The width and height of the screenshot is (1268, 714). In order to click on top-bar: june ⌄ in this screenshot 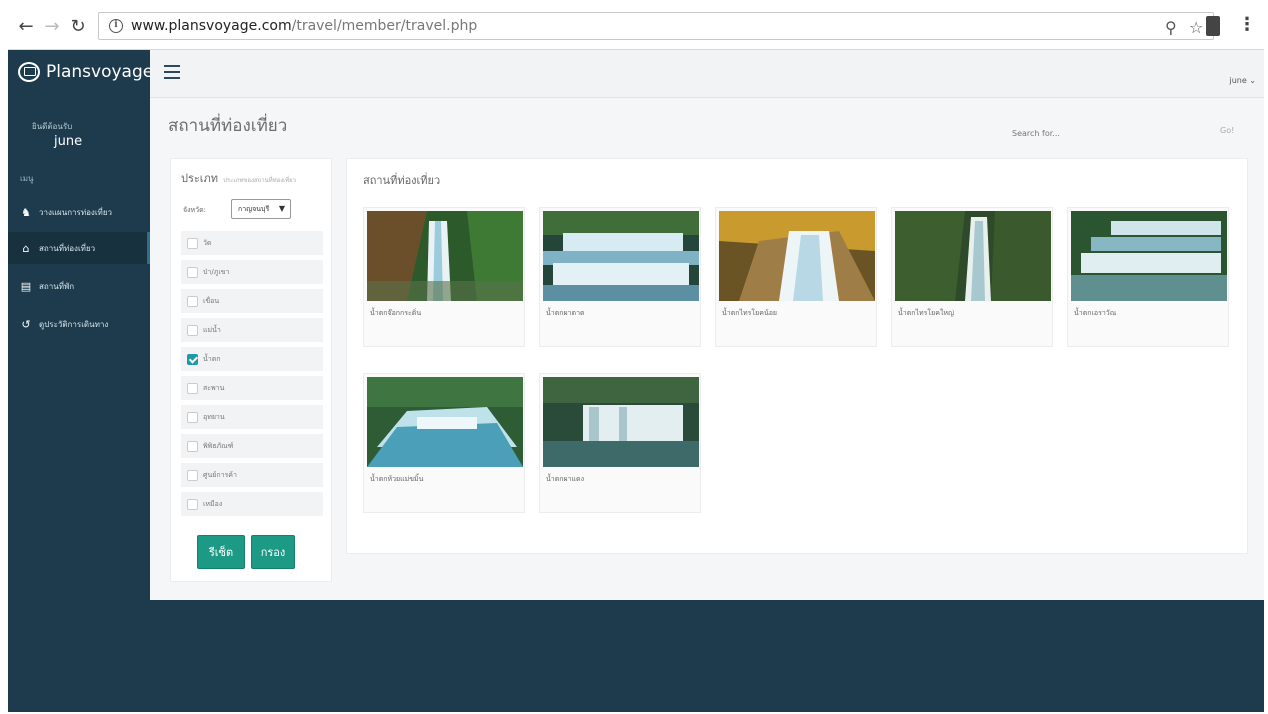, I will do `click(707, 74)`.